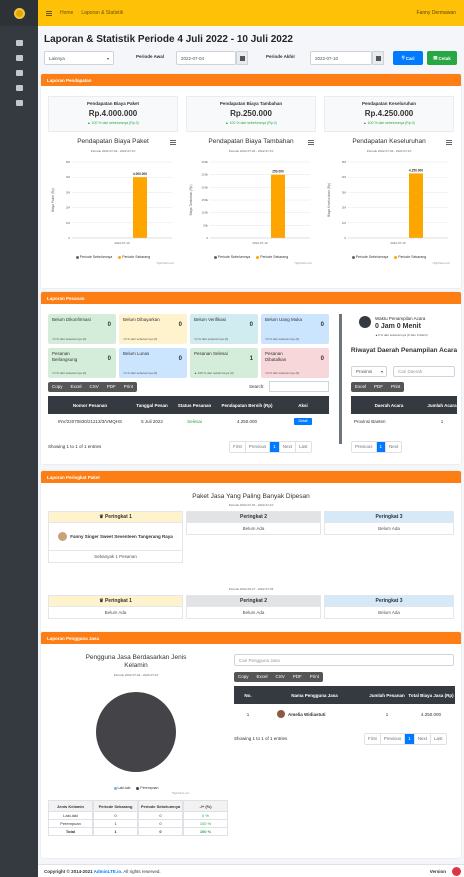  What do you see at coordinates (66, 13) in the screenshot?
I see `nav-home: Home` at bounding box center [66, 13].